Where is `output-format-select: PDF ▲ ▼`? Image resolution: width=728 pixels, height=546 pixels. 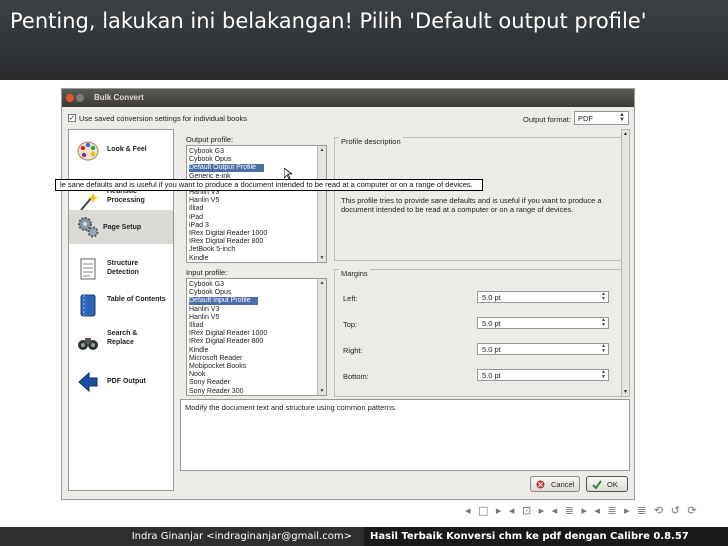 output-format-select: PDF ▲ ▼ is located at coordinates (601, 118).